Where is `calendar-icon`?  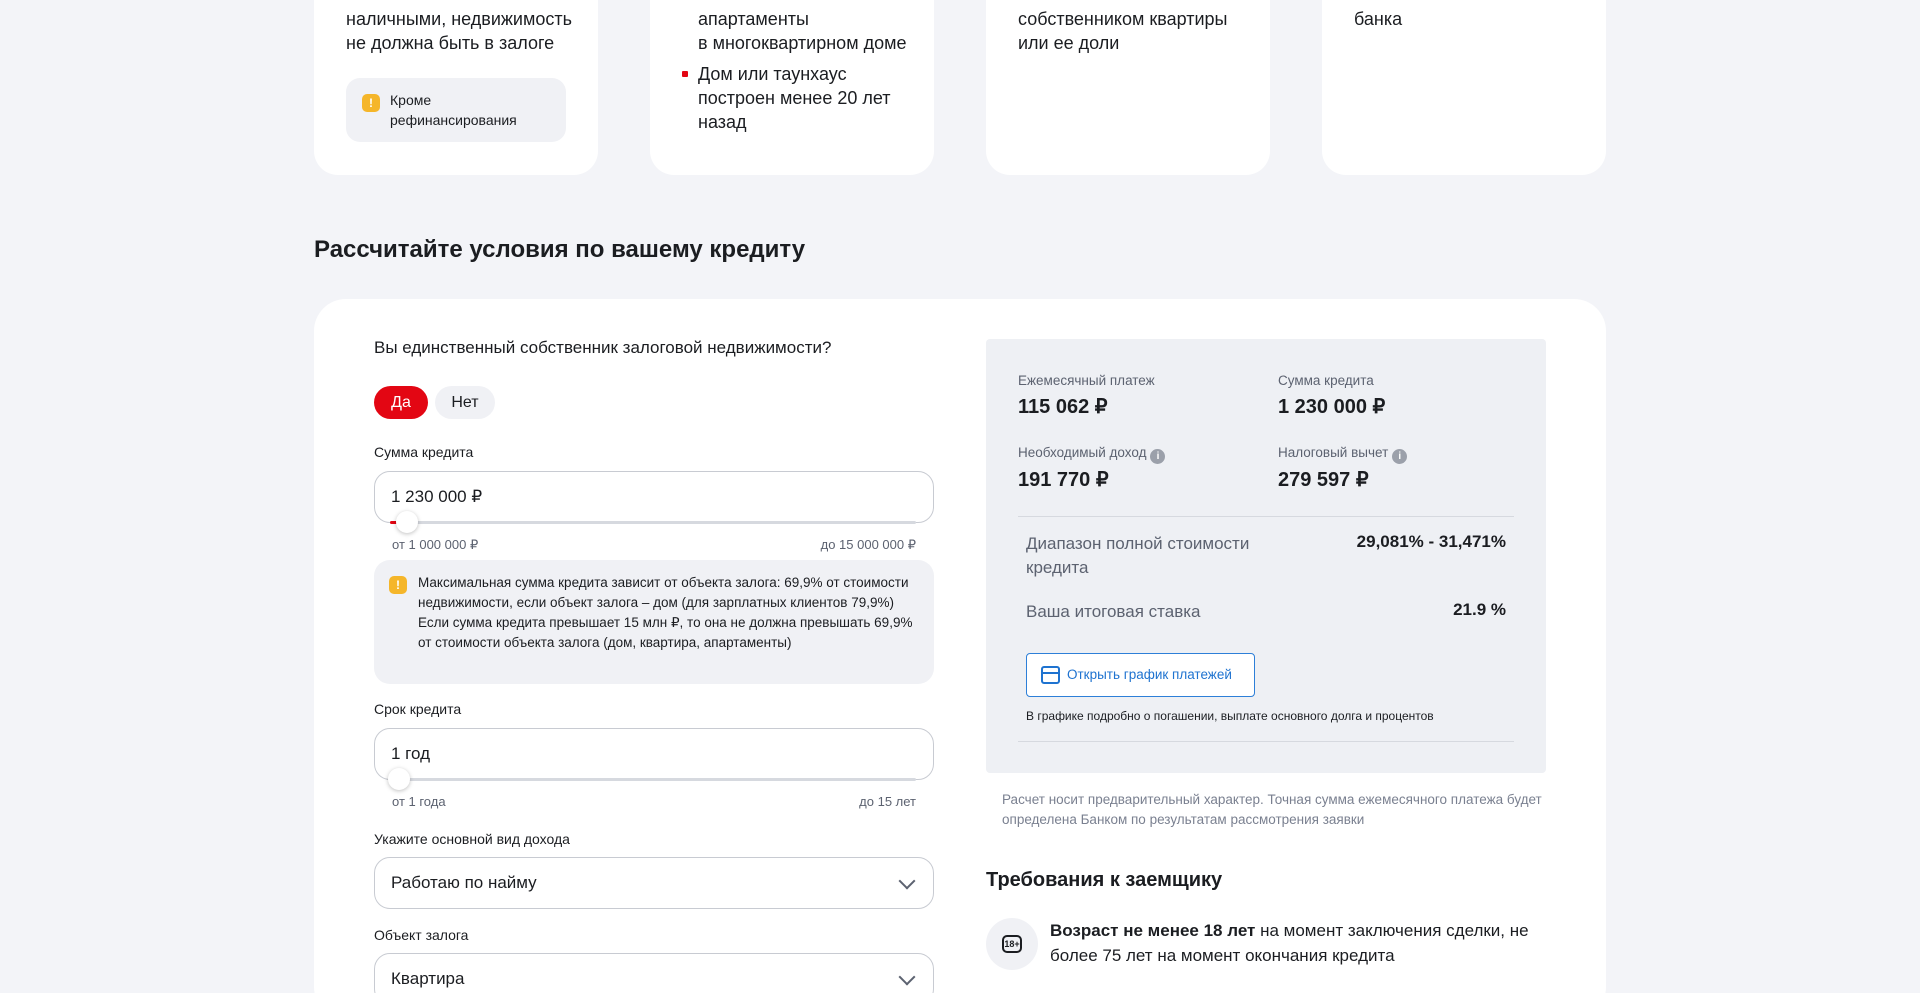 calendar-icon is located at coordinates (1050, 675).